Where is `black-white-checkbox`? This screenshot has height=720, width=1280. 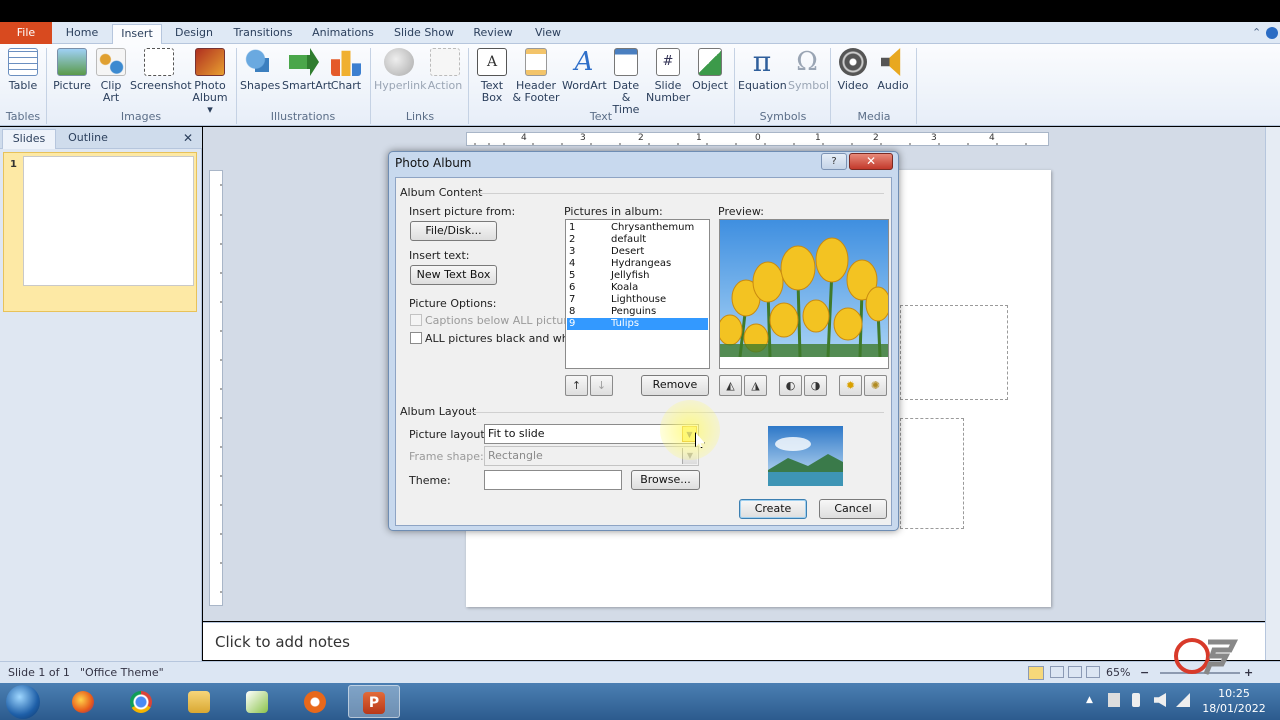
black-white-checkbox is located at coordinates (416, 338).